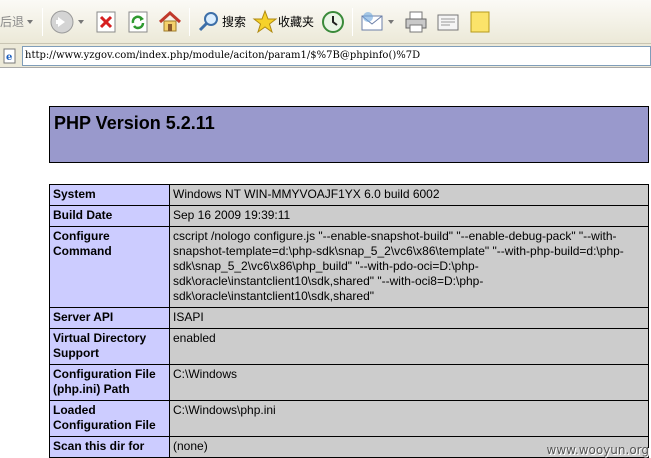 Image resolution: width=651 pixels, height=458 pixels. I want to click on row-key: Build Date, so click(109, 216).